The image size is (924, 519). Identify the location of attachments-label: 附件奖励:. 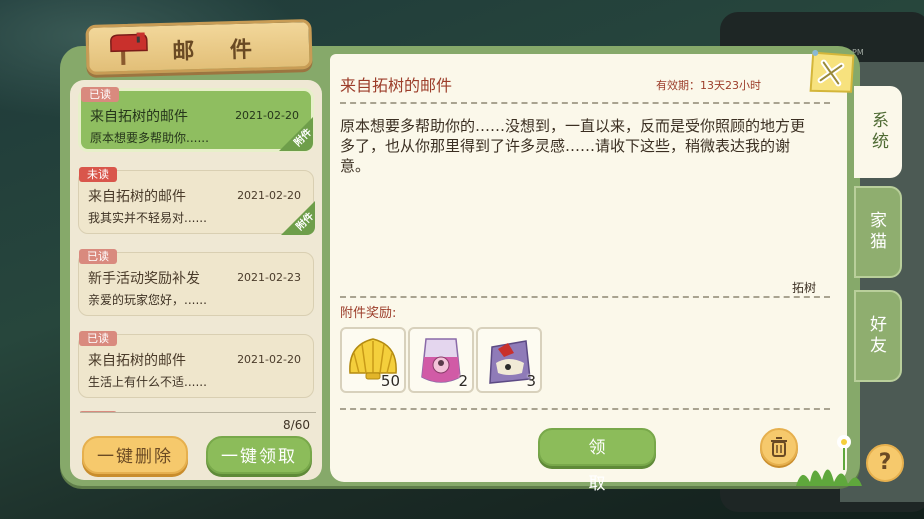
(368, 313).